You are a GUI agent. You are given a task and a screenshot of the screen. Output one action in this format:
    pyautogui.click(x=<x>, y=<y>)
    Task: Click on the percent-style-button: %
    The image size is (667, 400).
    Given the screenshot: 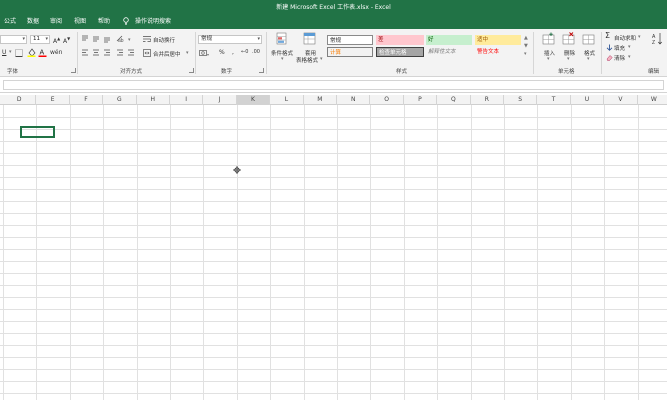 What is the action you would take?
    pyautogui.click(x=222, y=52)
    